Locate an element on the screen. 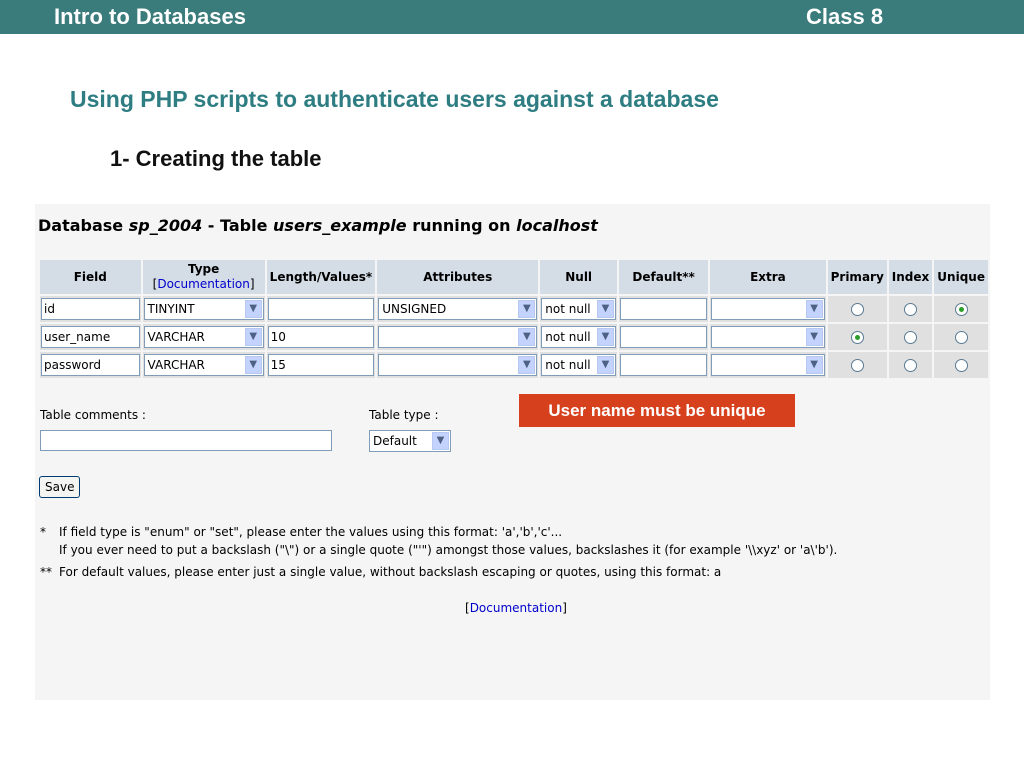 This screenshot has width=1024, height=768. footer-documentation-link: Documentation is located at coordinates (516, 608).